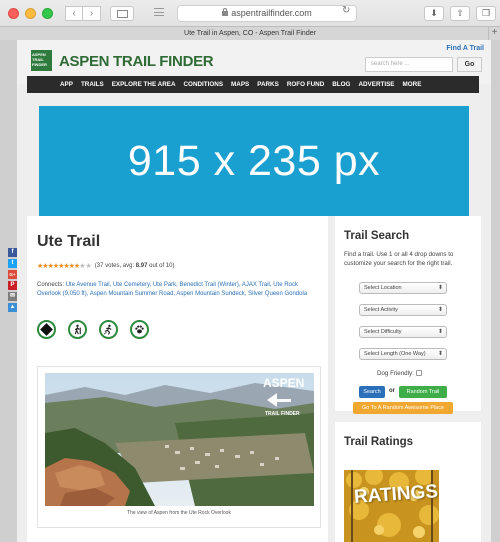  I want to click on share-icon: ⇧, so click(460, 13).